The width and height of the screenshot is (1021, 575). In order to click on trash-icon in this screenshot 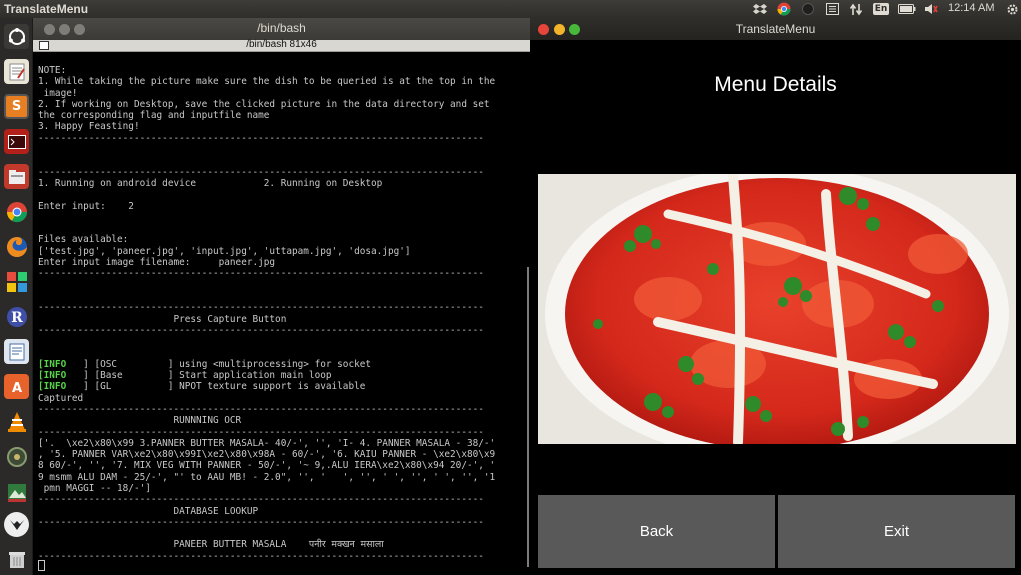, I will do `click(16, 558)`.